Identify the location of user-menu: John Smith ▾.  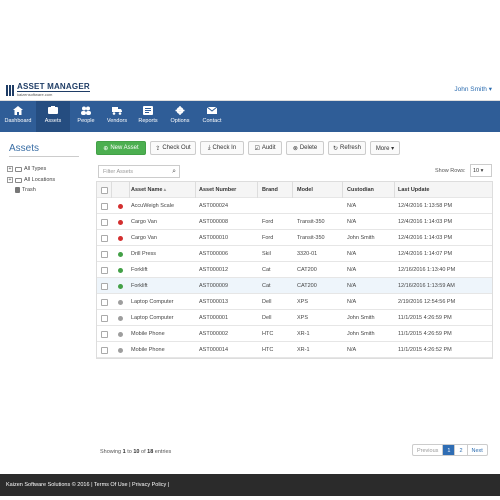
(473, 89).